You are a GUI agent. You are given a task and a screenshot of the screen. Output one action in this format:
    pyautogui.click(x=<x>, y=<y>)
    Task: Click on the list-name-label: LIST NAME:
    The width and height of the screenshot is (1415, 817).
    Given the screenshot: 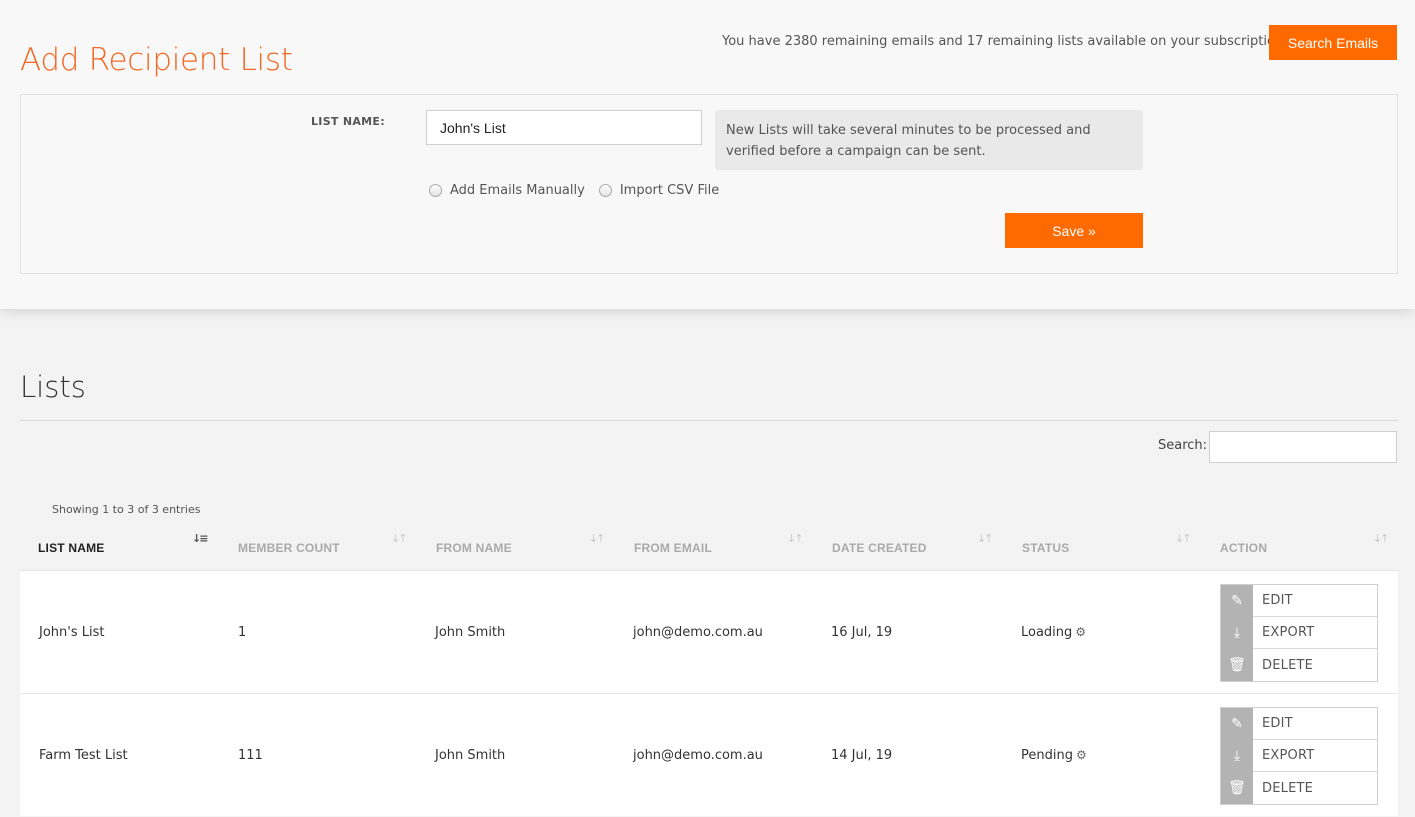 What is the action you would take?
    pyautogui.click(x=348, y=121)
    